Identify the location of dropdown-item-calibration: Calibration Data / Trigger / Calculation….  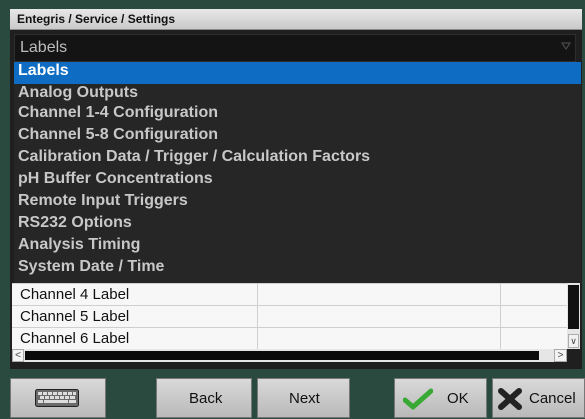
(297, 159).